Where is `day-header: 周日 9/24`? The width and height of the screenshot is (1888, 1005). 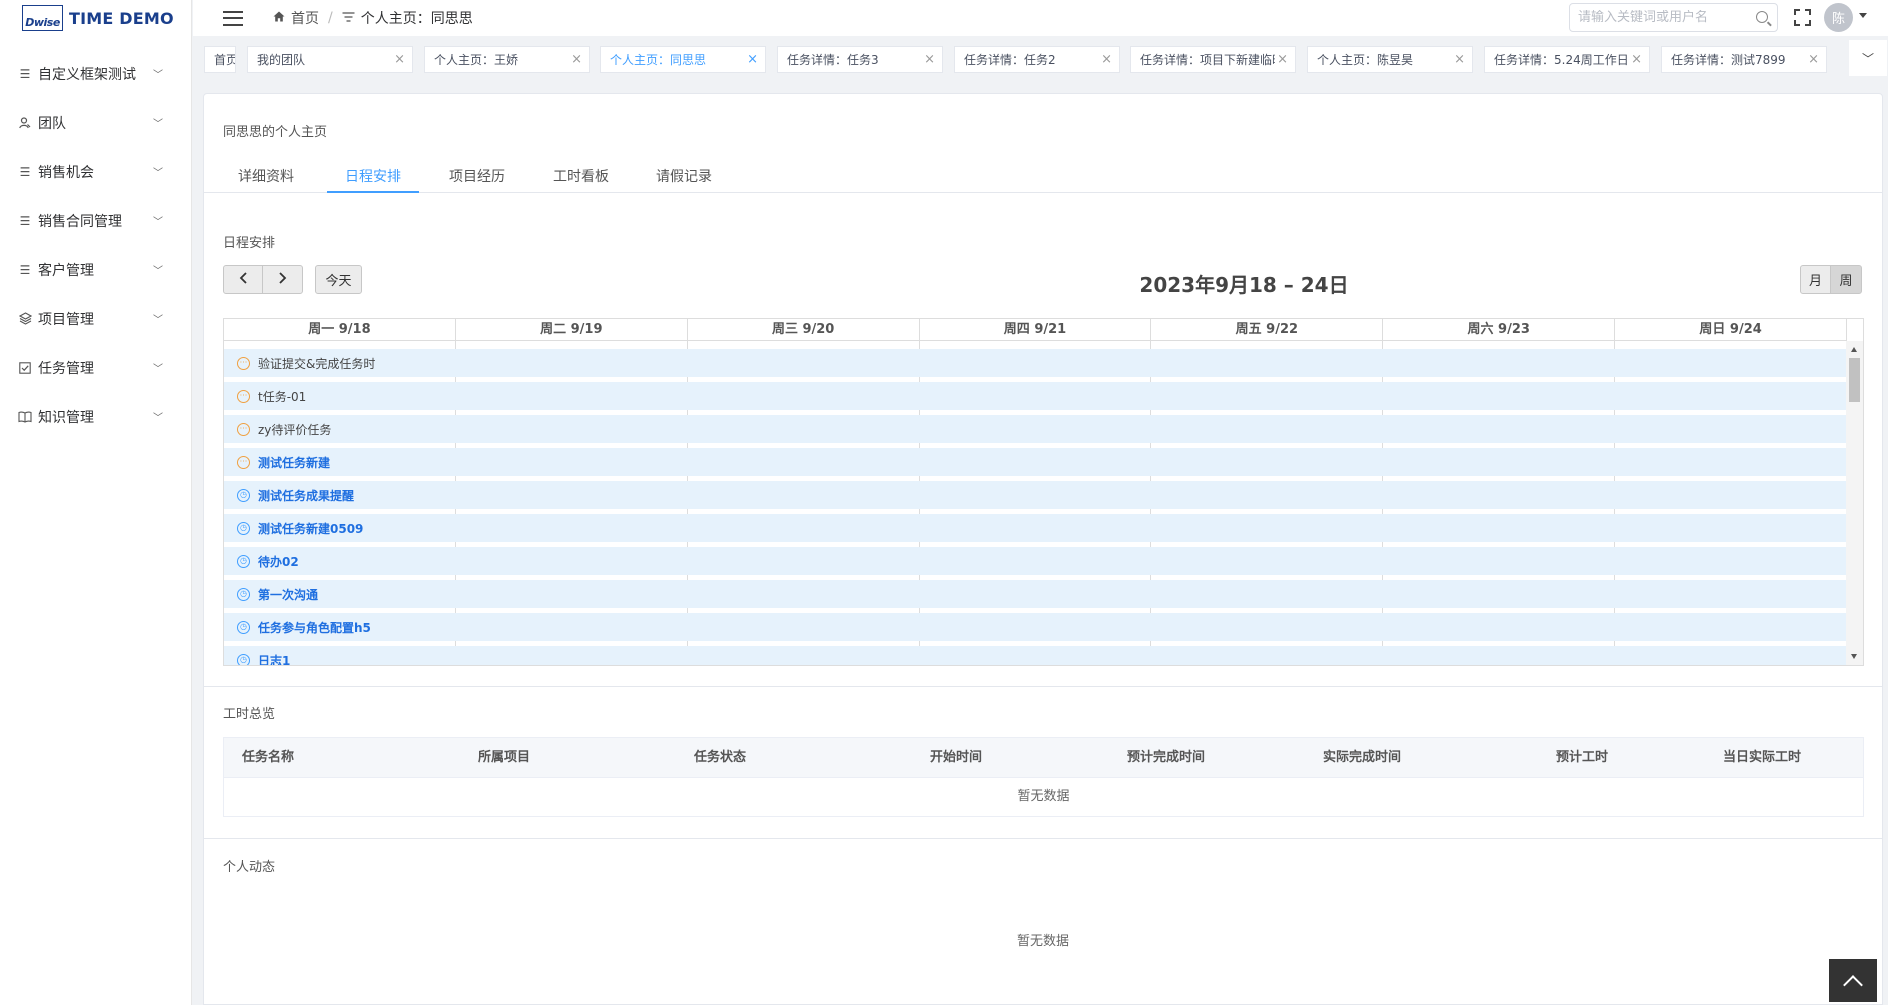
day-header: 周日 9/24 is located at coordinates (1731, 329).